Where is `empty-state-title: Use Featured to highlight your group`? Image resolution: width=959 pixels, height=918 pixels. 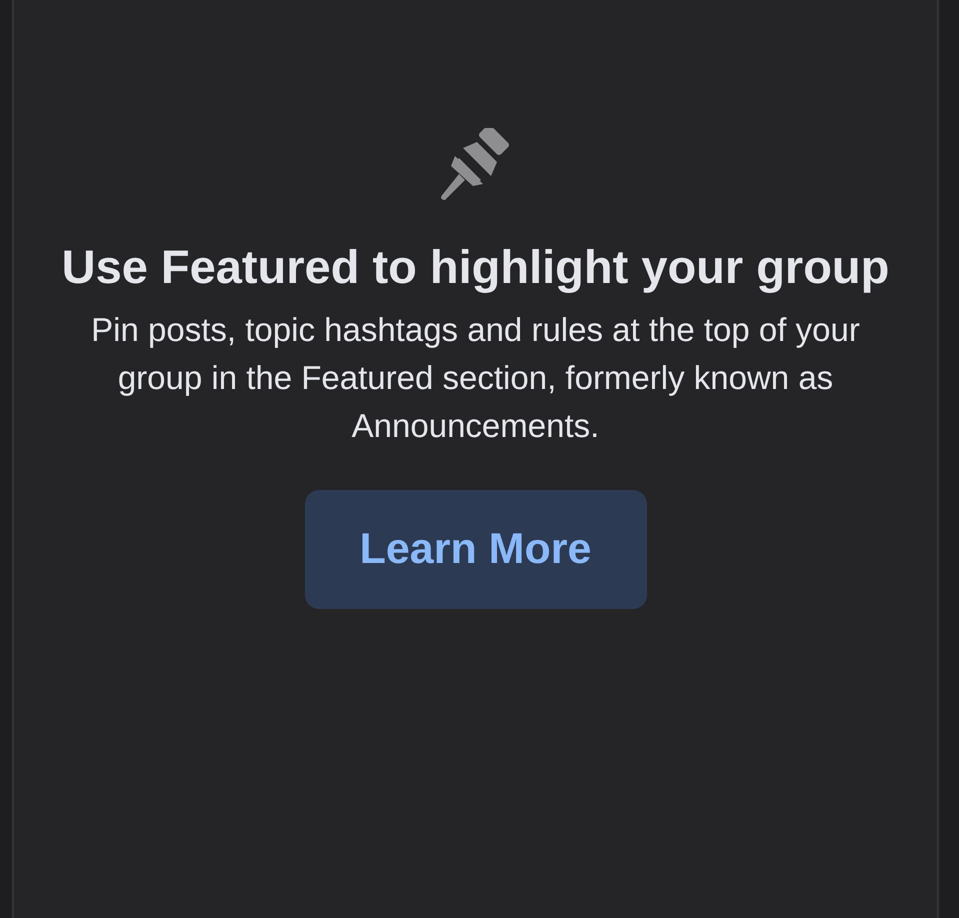 empty-state-title: Use Featured to highlight your group is located at coordinates (475, 267).